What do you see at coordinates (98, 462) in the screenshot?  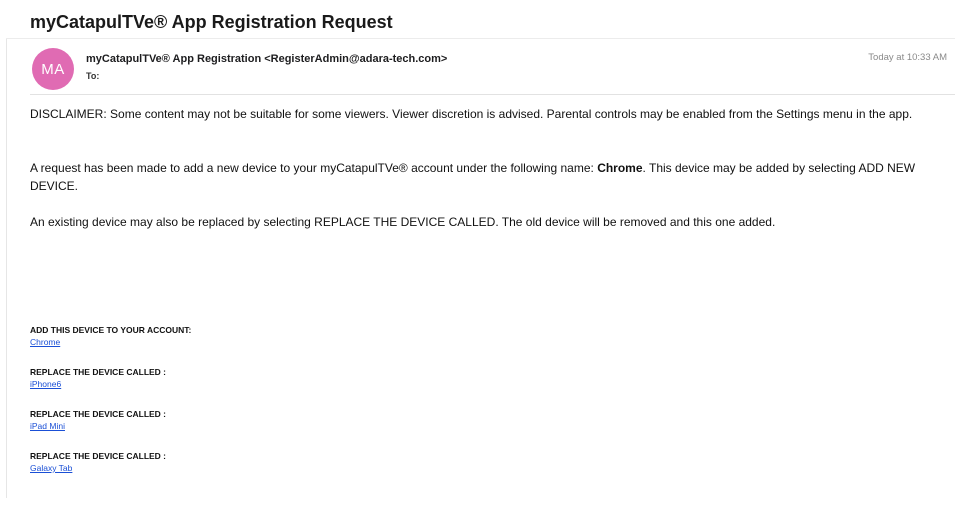 I see `replace-device-section: REPLACE THE DEVICE CALLED : Galaxy Tab` at bounding box center [98, 462].